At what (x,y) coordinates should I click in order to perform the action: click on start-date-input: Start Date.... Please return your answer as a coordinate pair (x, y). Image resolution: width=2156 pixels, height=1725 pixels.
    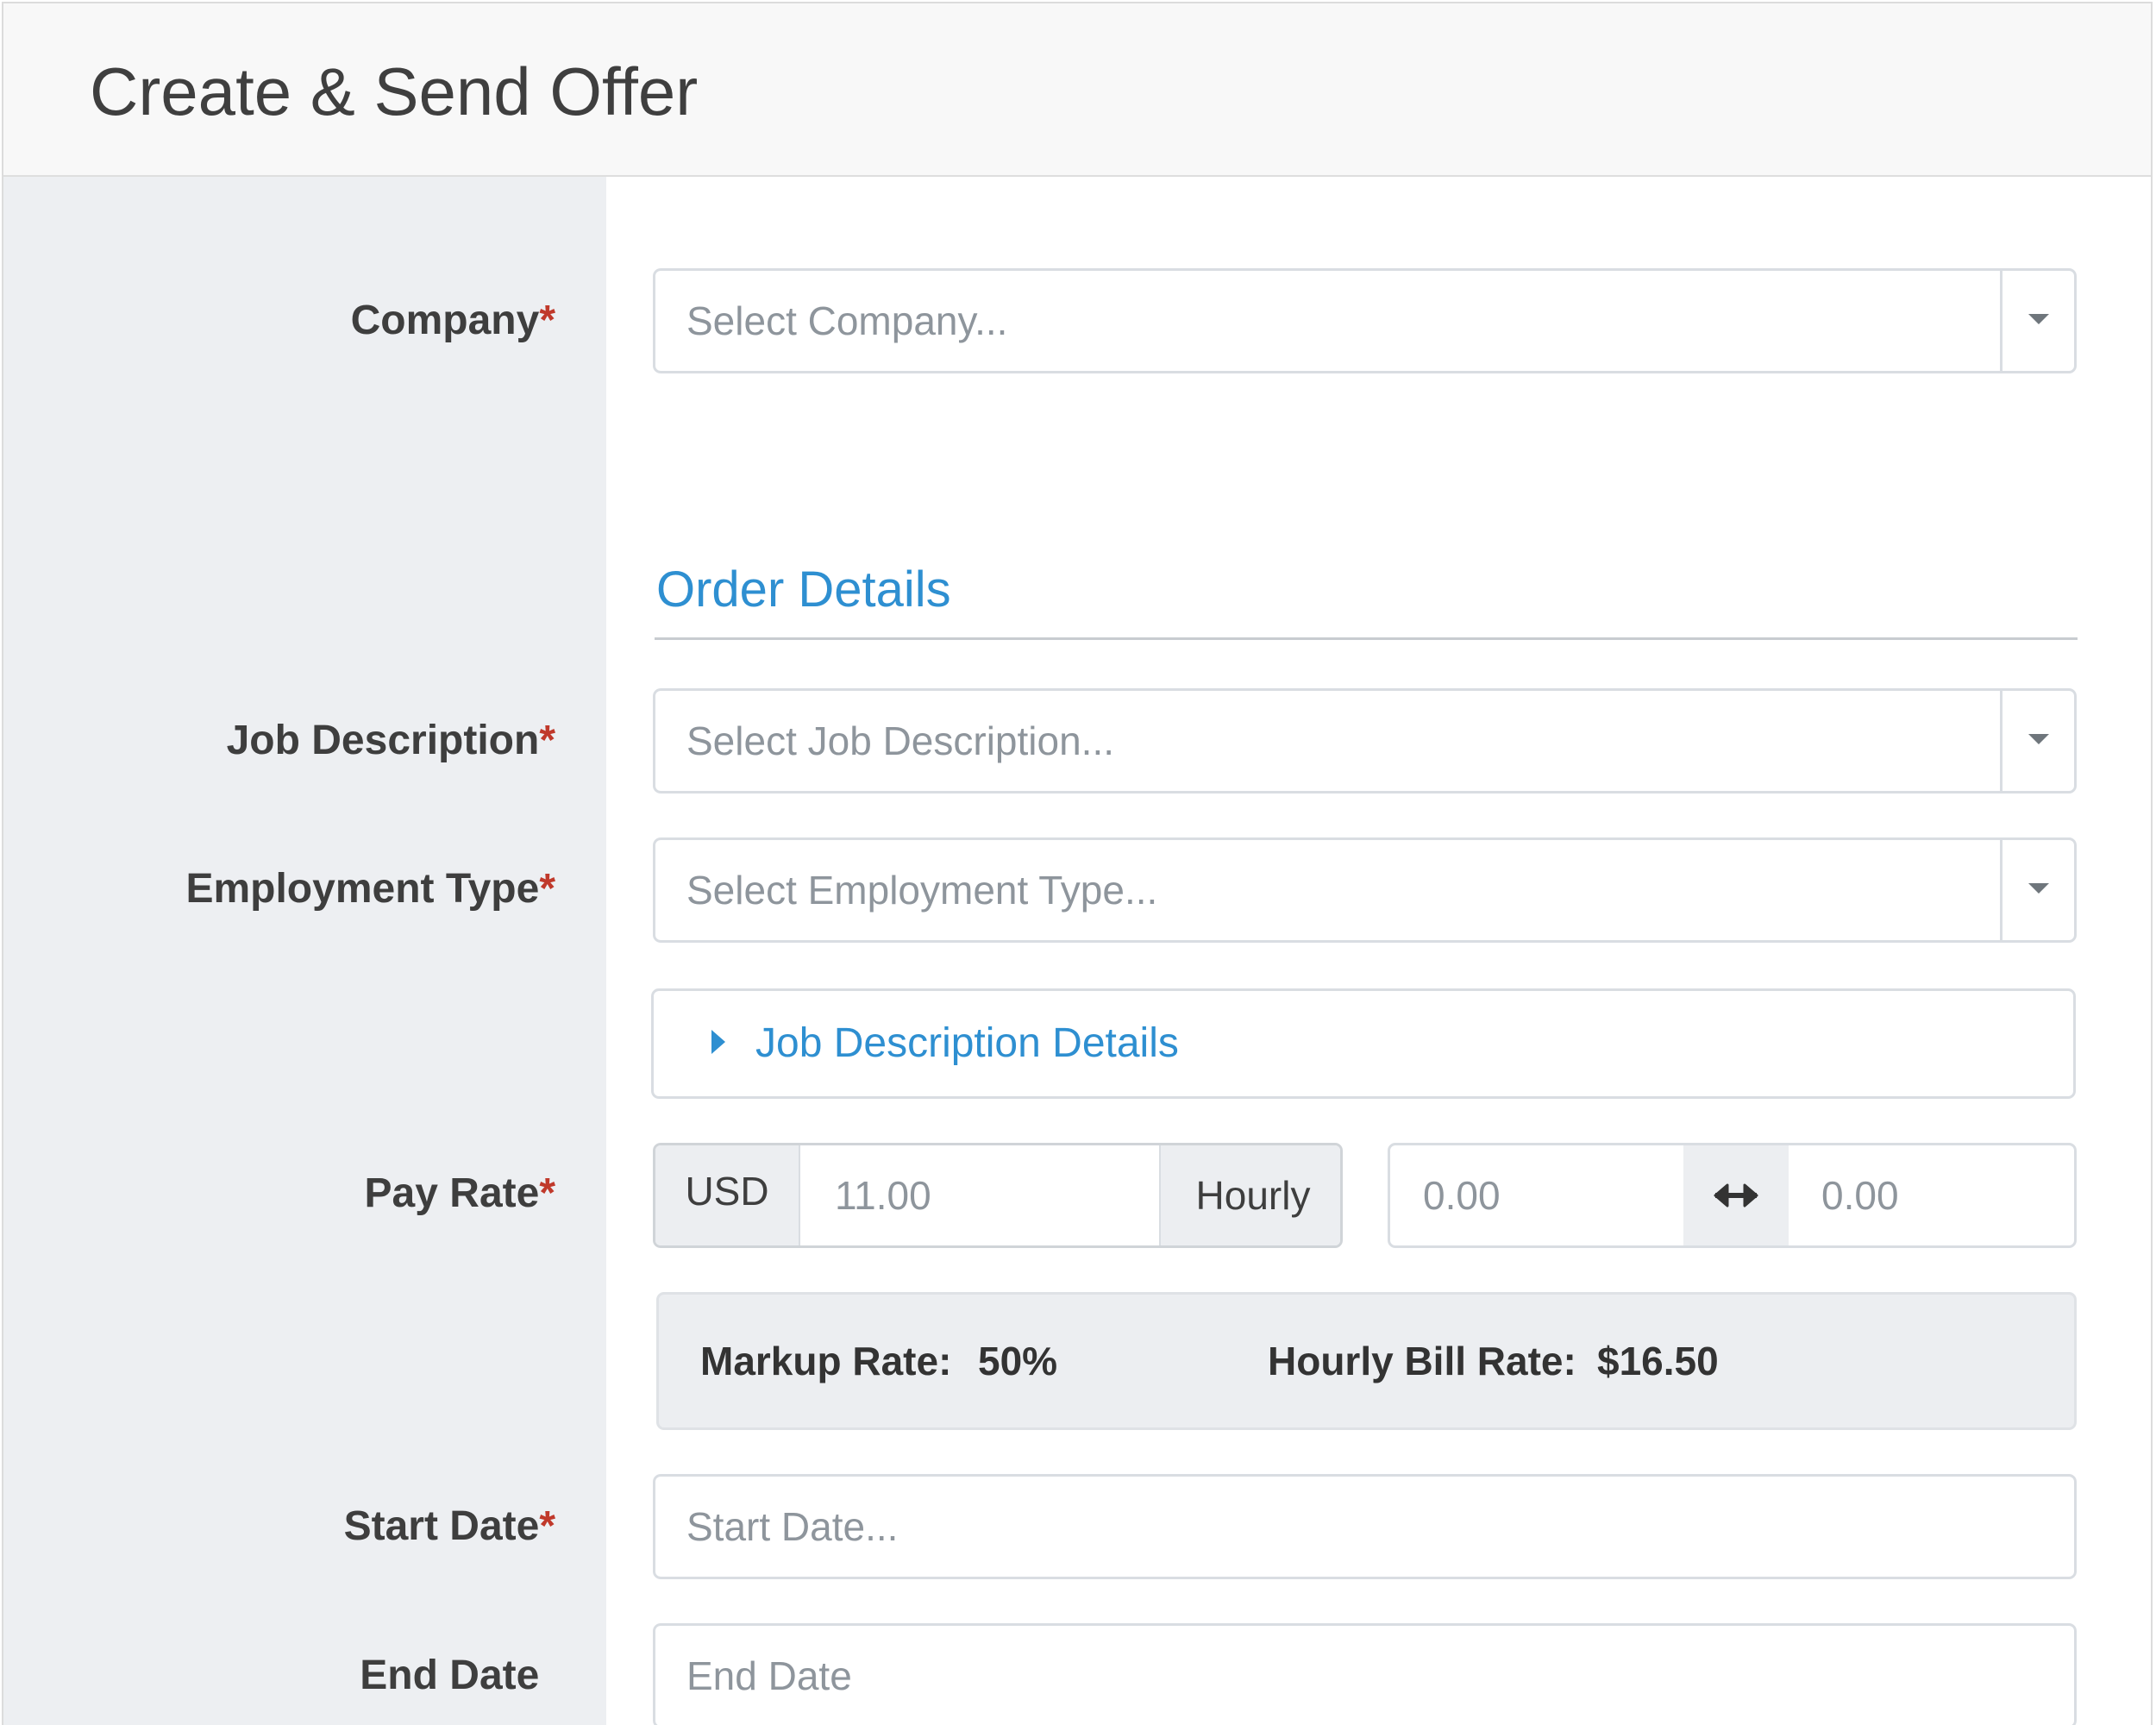
    Looking at the image, I should click on (1365, 1527).